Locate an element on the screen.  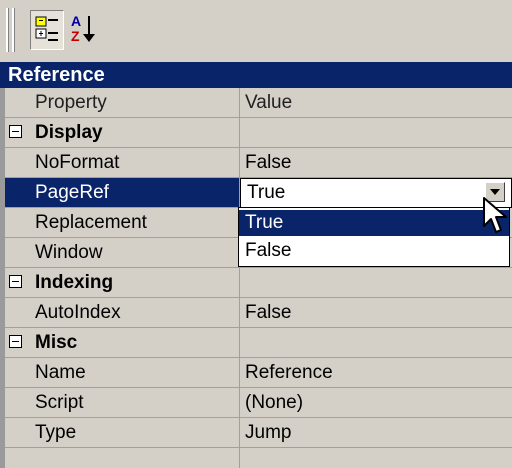
property-row-name: Name Reference is located at coordinates (258, 373).